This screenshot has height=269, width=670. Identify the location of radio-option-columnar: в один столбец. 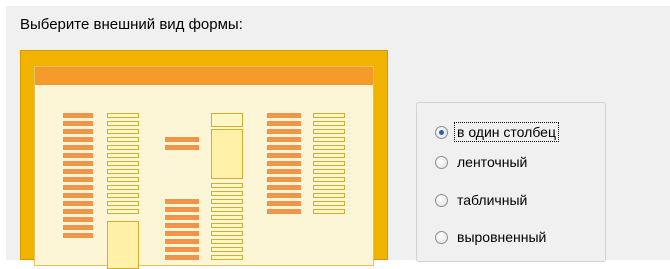
(497, 132).